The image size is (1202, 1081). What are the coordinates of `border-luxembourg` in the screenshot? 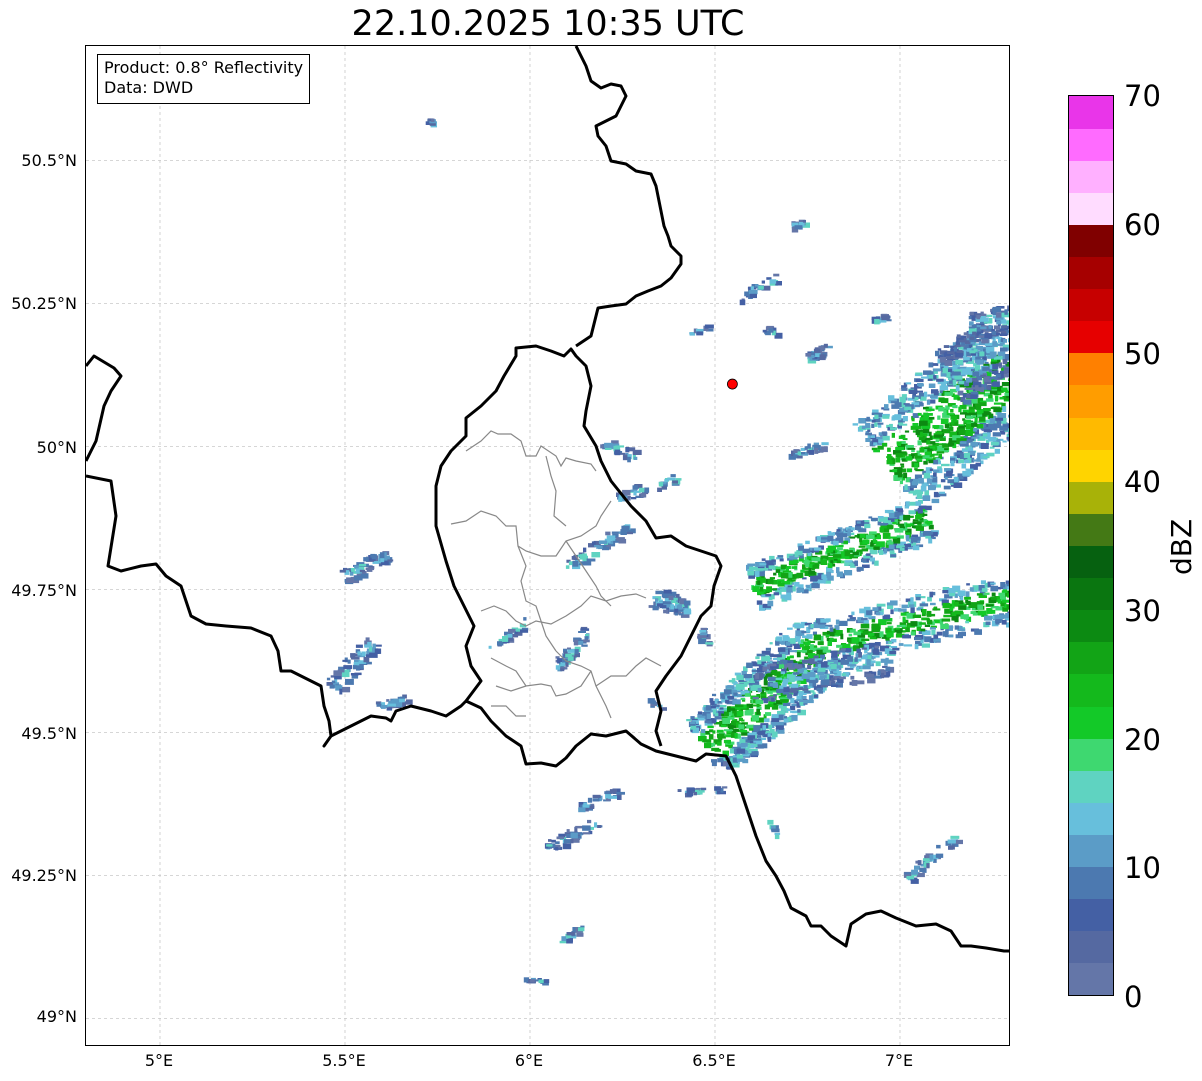 It's located at (578, 545).